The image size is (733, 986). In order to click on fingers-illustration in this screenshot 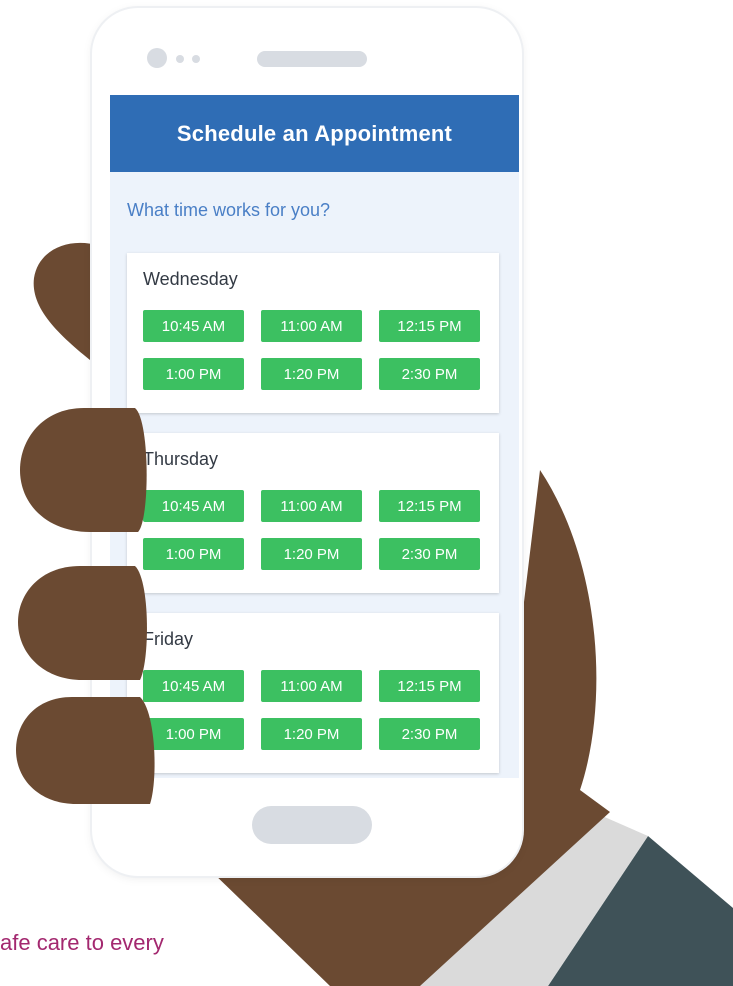, I will do `click(85, 606)`.